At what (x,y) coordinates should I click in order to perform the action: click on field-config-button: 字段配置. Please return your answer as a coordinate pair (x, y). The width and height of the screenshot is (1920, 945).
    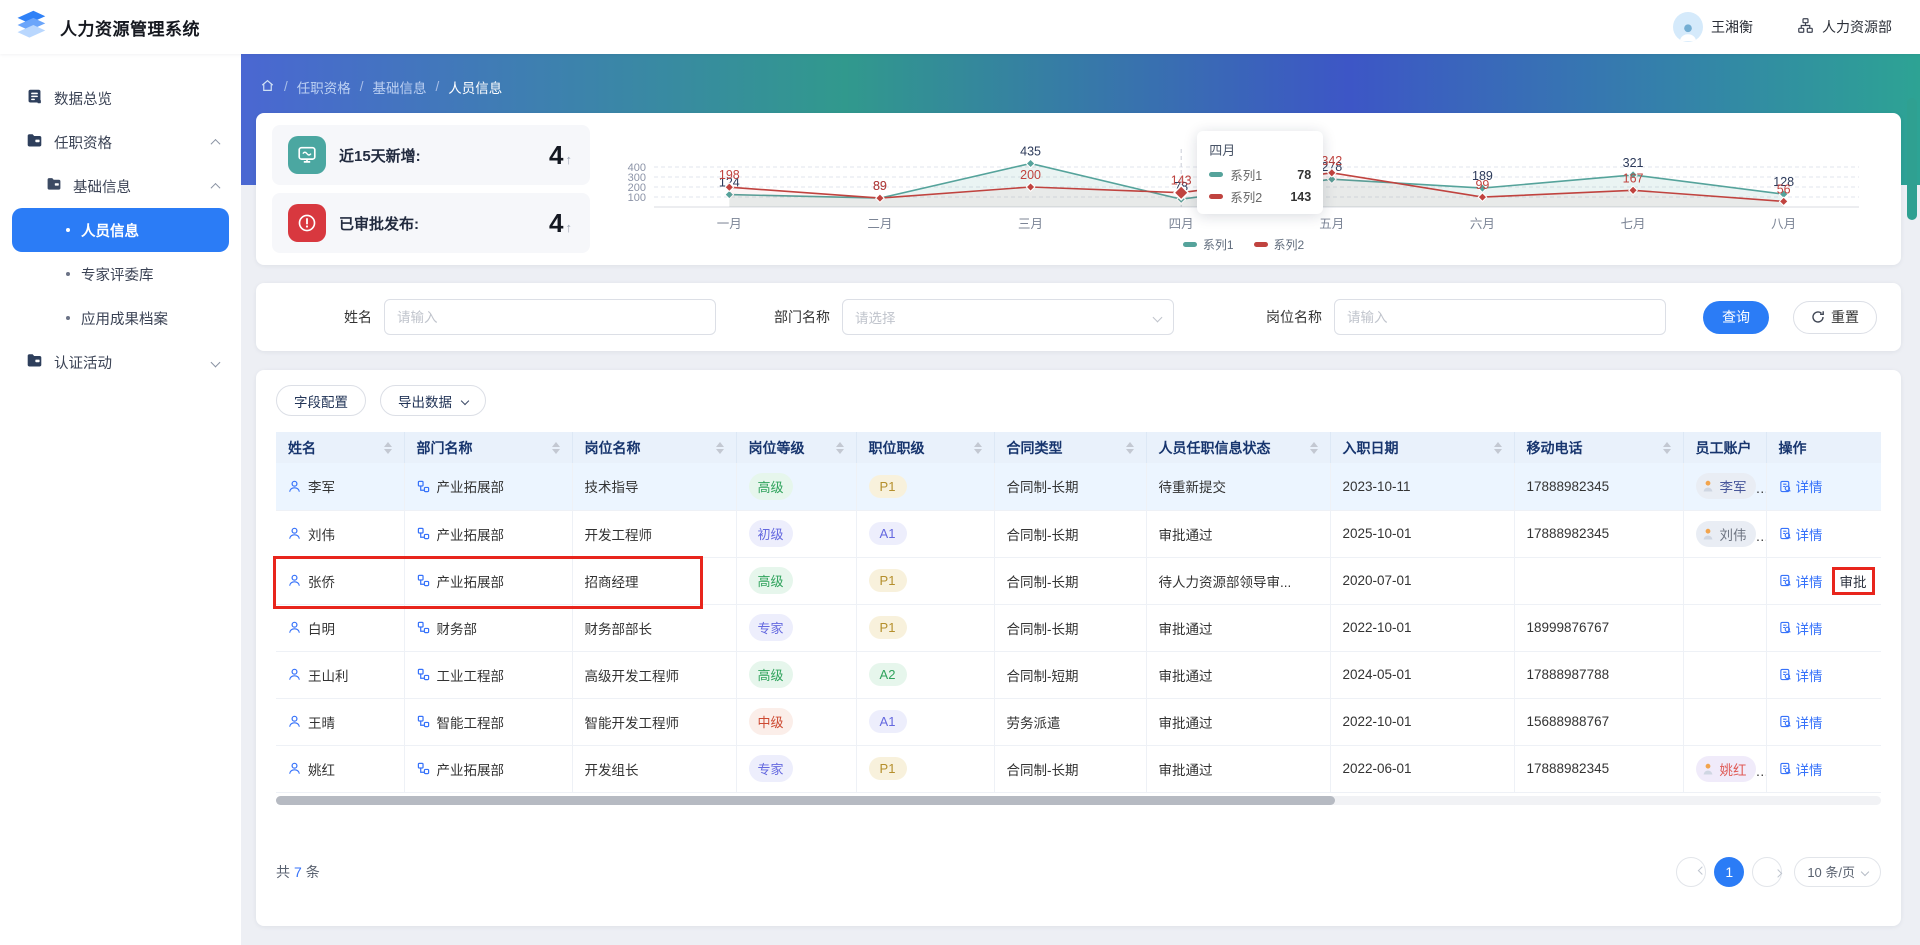
    Looking at the image, I should click on (321, 400).